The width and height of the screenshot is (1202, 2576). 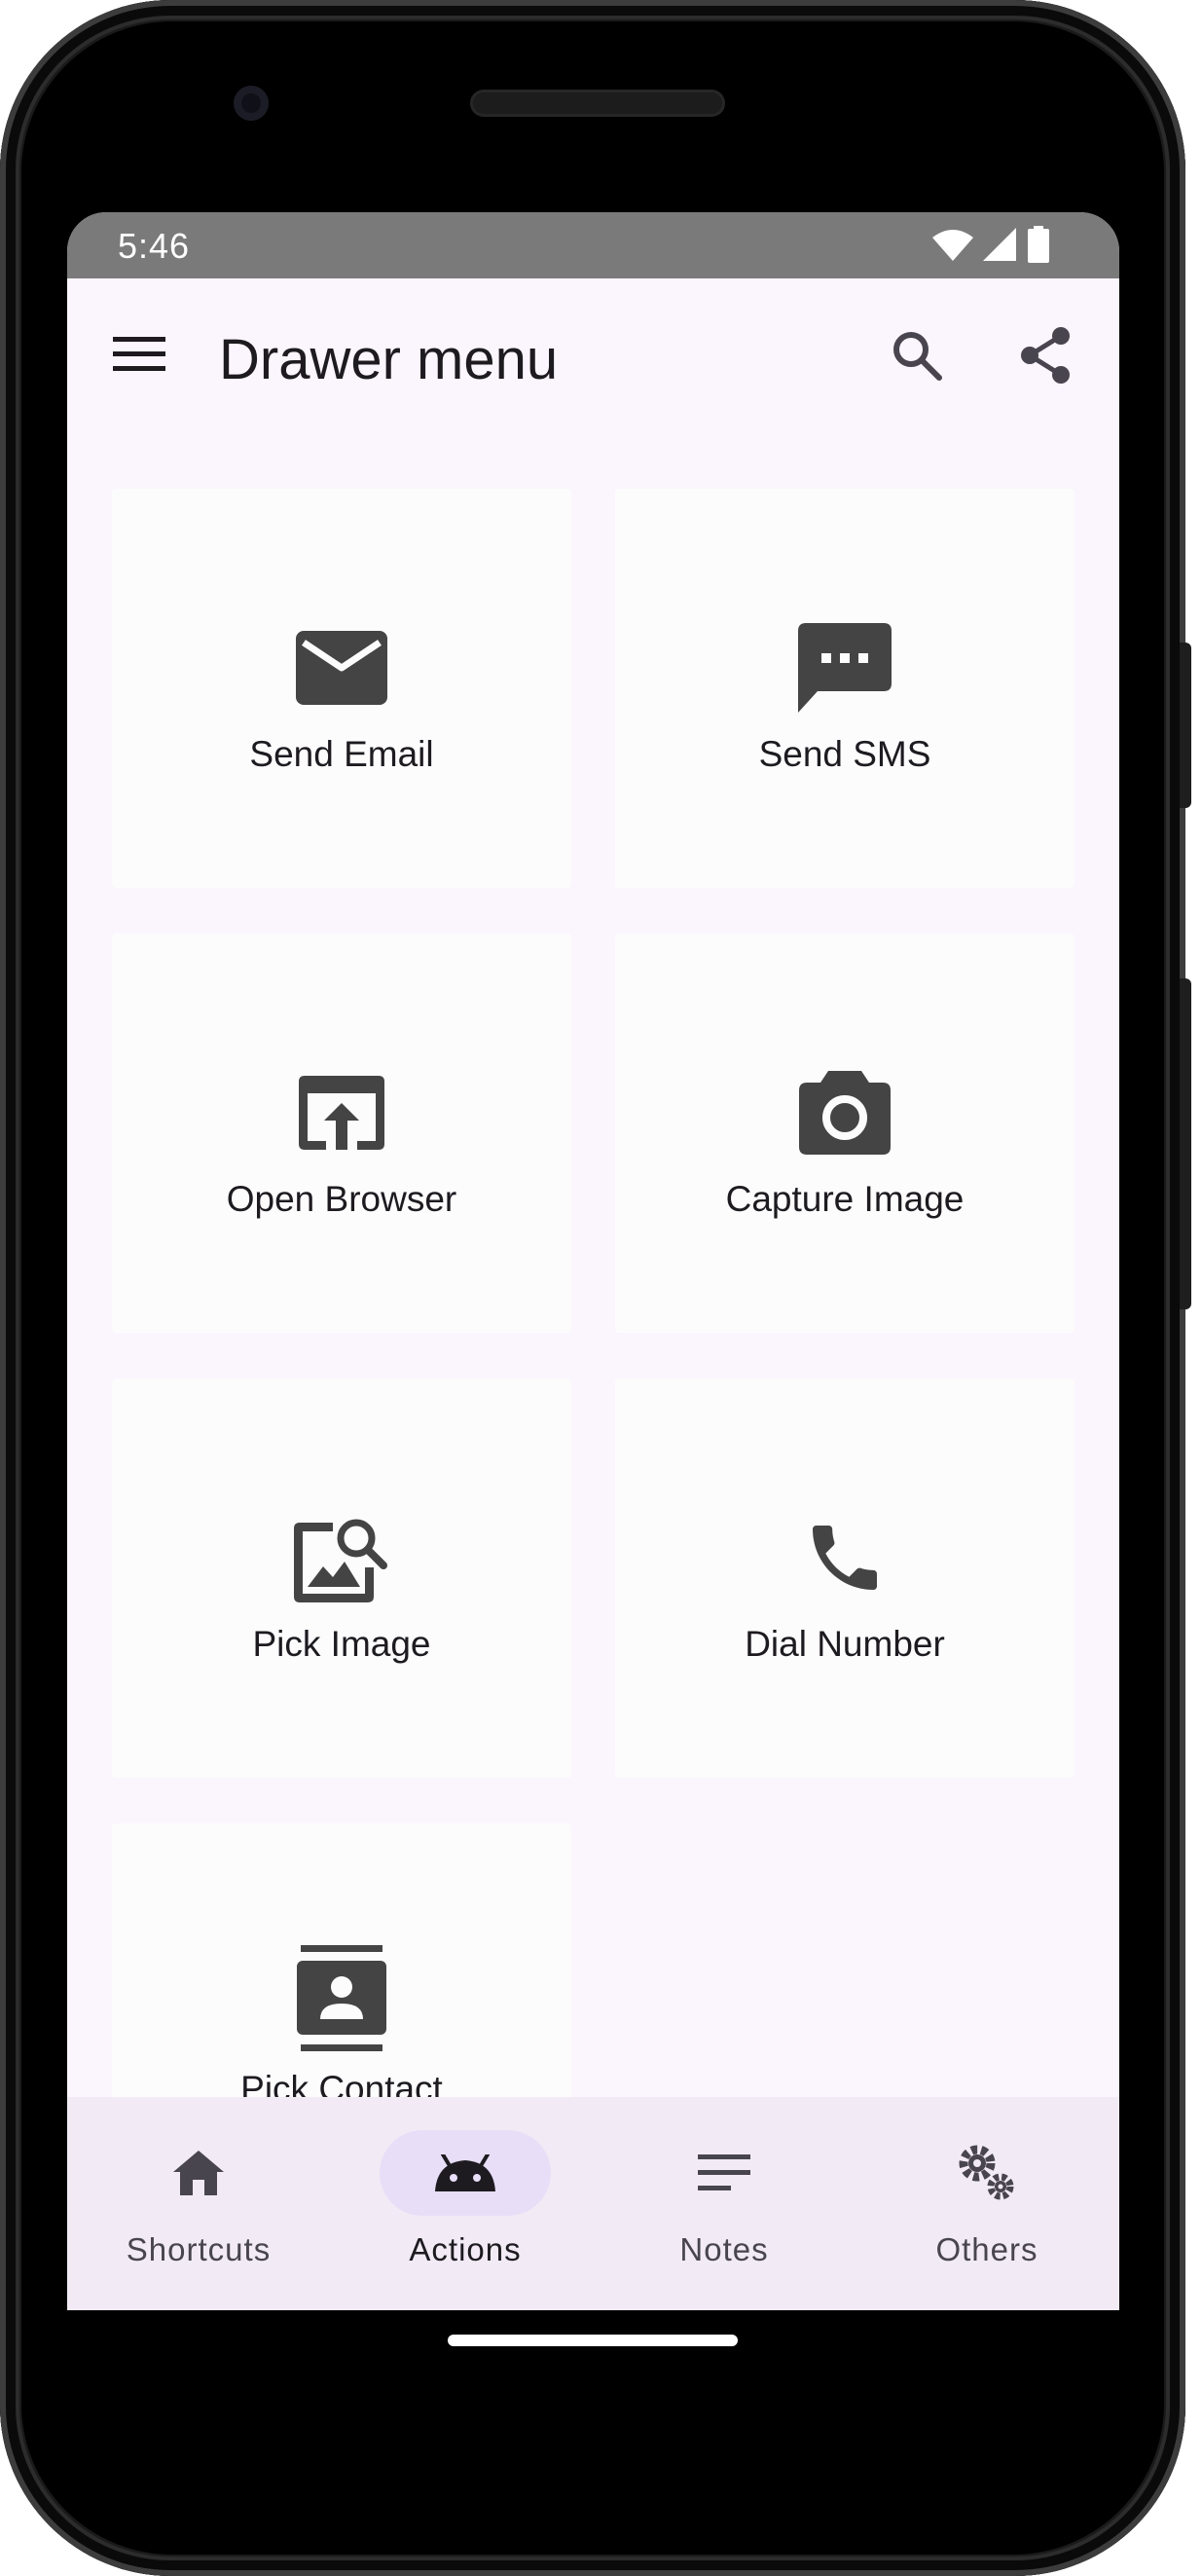 I want to click on nav-label: Actions, so click(x=465, y=2249).